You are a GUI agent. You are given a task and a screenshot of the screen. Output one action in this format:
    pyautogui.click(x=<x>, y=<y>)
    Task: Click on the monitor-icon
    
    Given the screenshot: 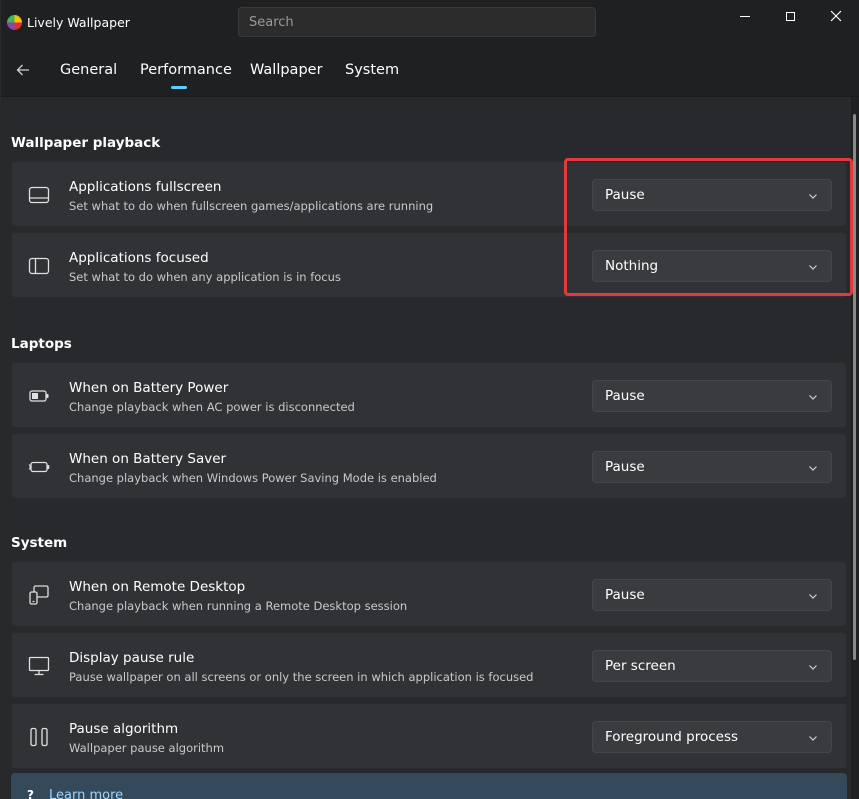 What is the action you would take?
    pyautogui.click(x=39, y=666)
    